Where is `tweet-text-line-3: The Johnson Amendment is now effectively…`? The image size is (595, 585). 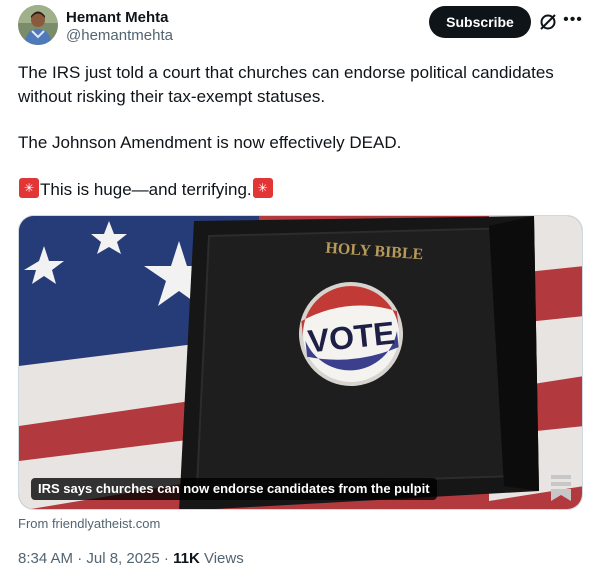 tweet-text-line-3: The Johnson Amendment is now effectively… is located at coordinates (210, 142).